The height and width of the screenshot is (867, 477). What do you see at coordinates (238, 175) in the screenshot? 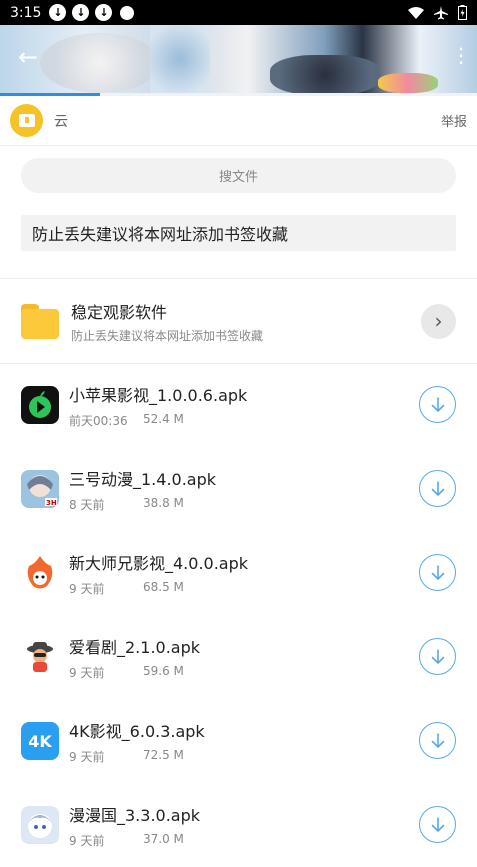
I see `search-input: 搜文件` at bounding box center [238, 175].